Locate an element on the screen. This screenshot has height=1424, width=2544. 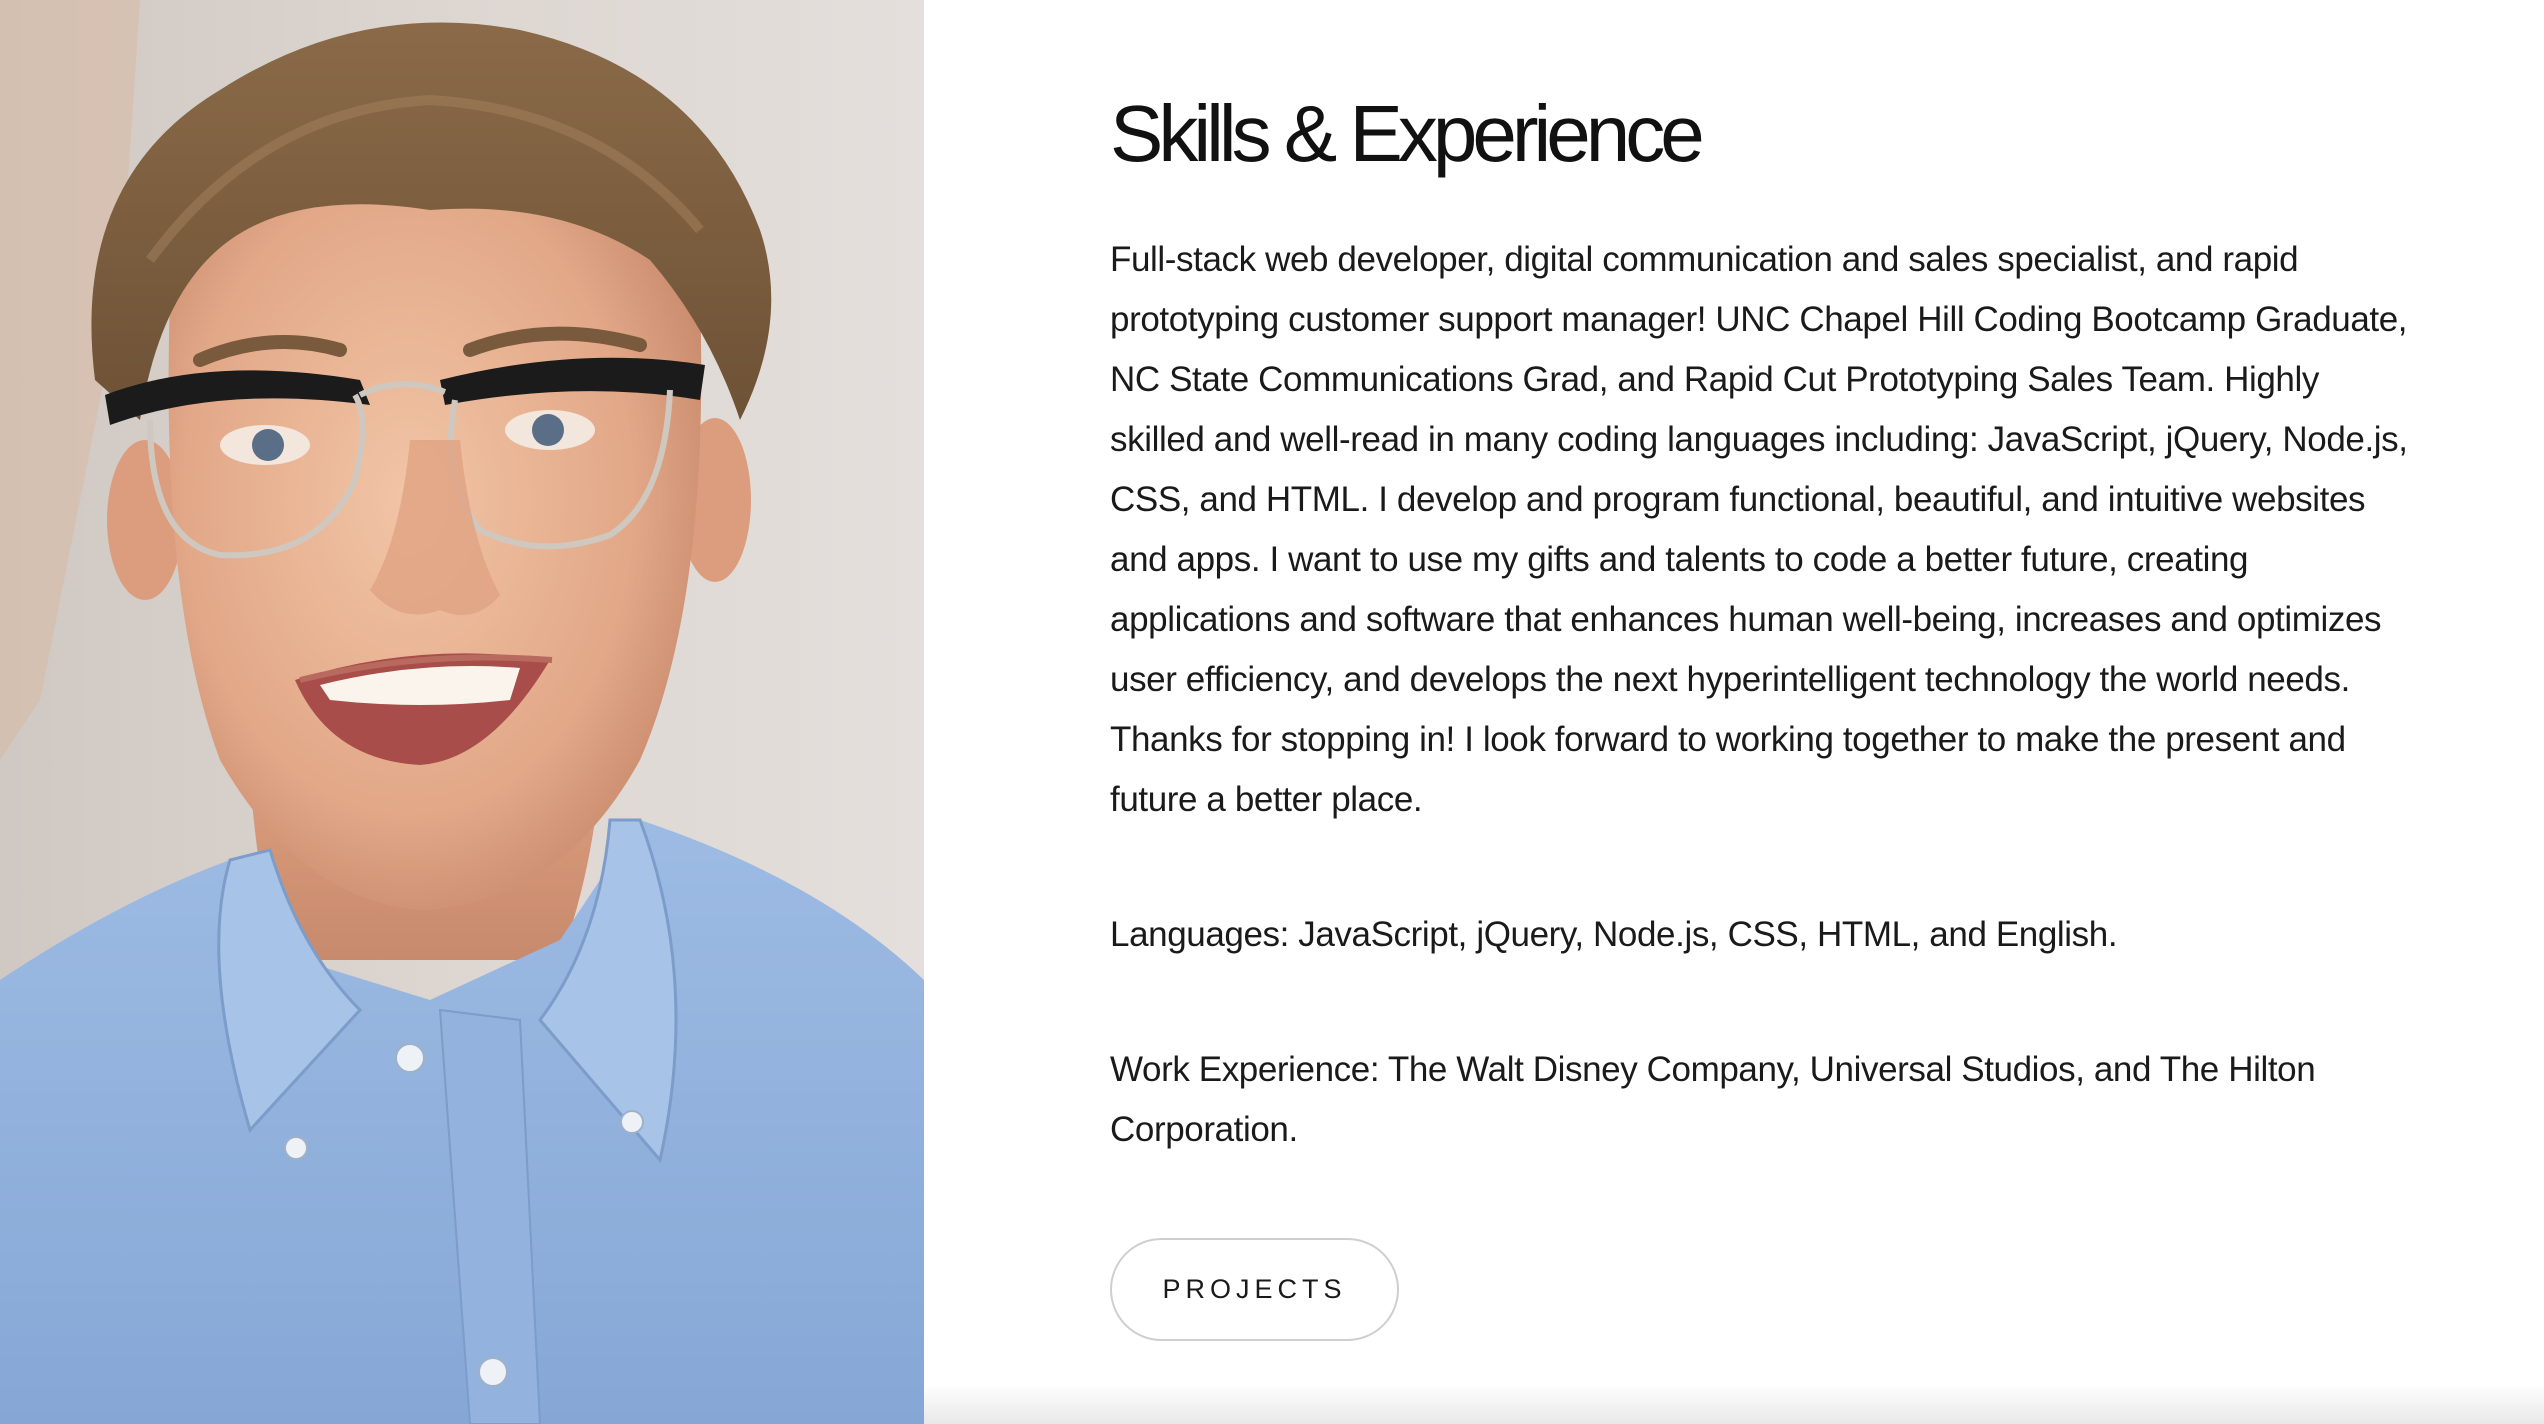
section-title: Skills & Experience is located at coordinates (1407, 133).